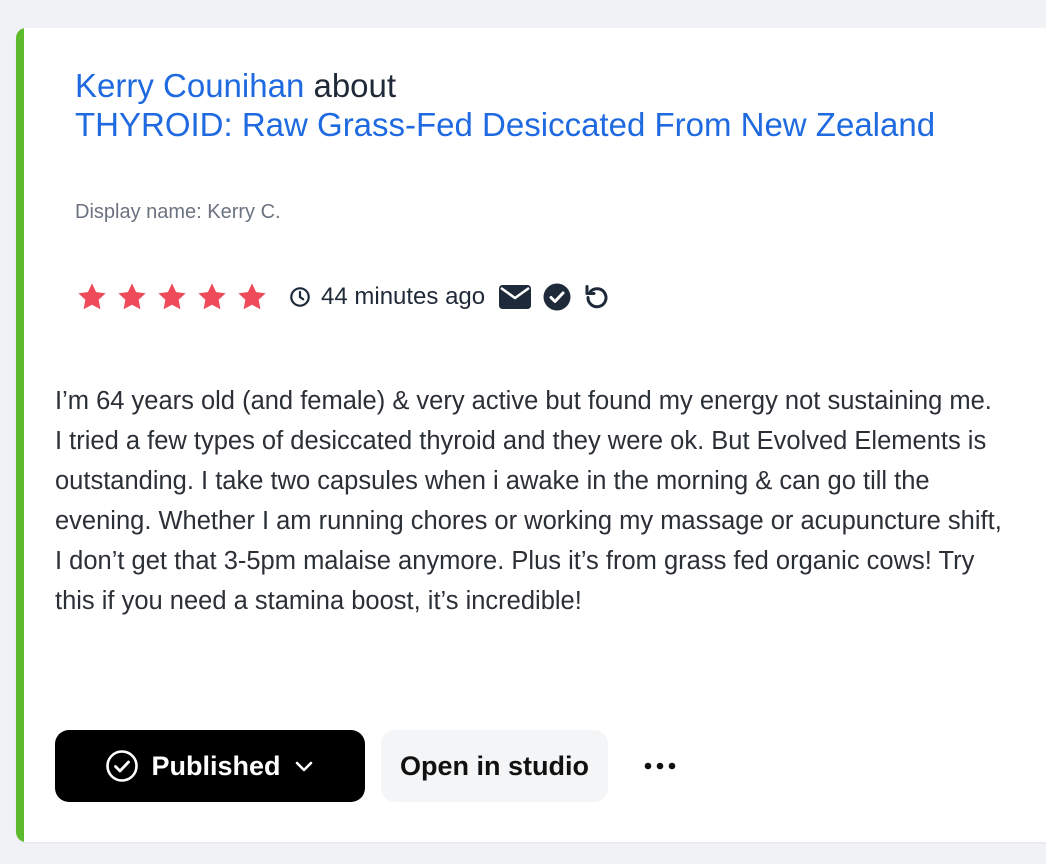 This screenshot has height=864, width=1046. What do you see at coordinates (300, 297) in the screenshot?
I see `clock-icon` at bounding box center [300, 297].